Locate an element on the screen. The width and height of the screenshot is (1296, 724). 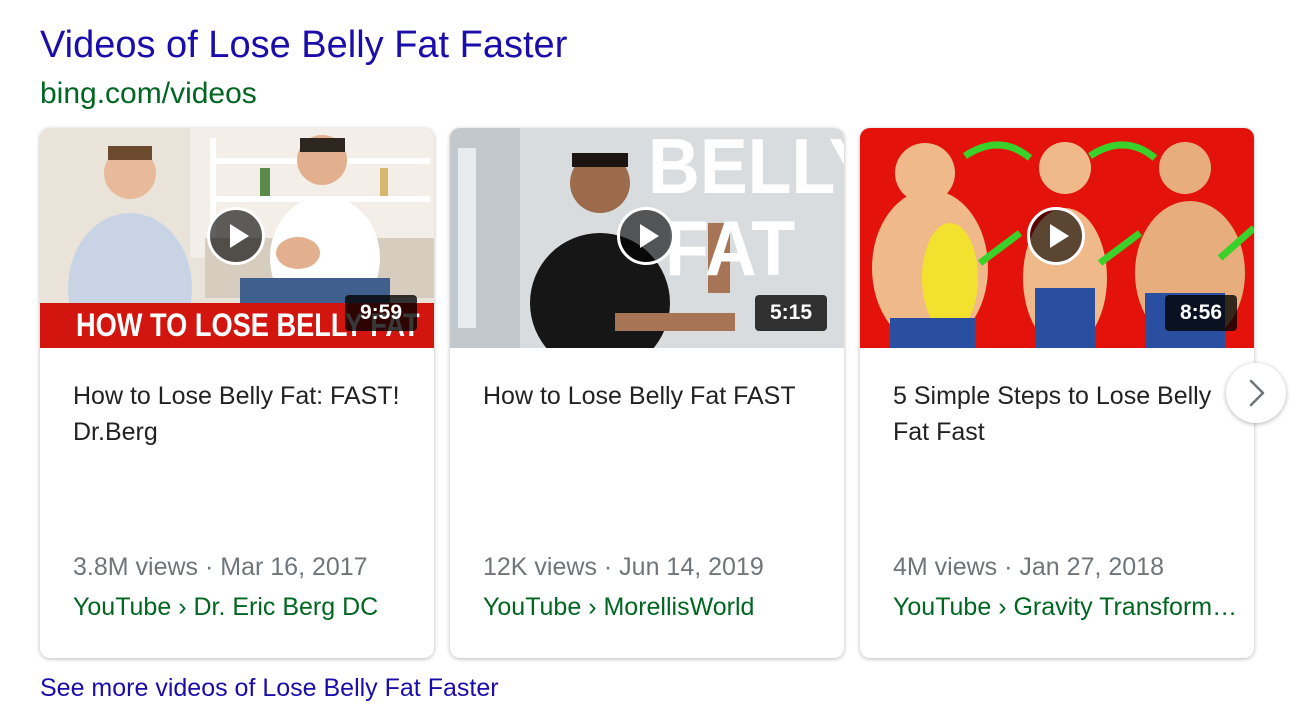
video-meta: 3.8M views · Mar 16, 2017 is located at coordinates (220, 567).